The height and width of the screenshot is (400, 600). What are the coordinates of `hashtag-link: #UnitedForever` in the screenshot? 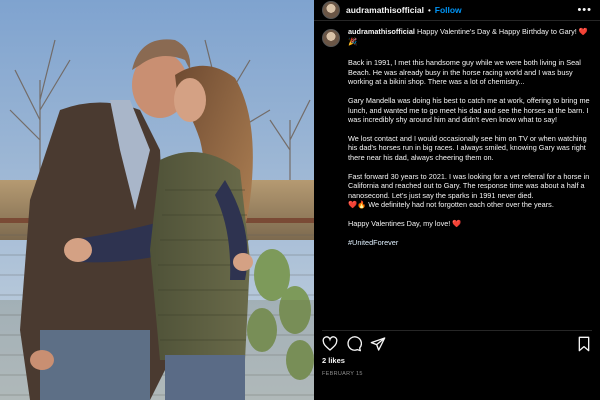 It's located at (373, 242).